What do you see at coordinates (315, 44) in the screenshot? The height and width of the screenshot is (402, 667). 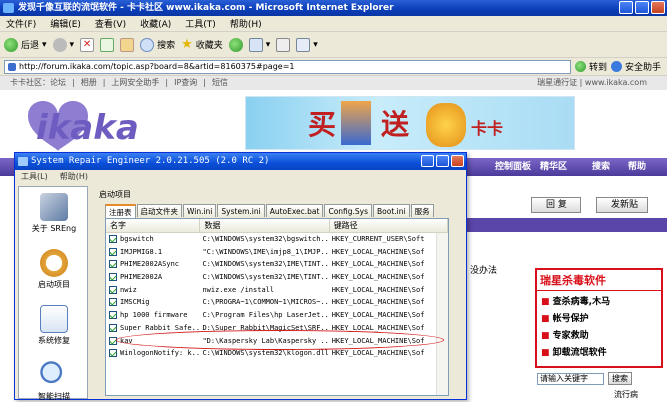 I see `chevron-down-icon: ▾` at bounding box center [315, 44].